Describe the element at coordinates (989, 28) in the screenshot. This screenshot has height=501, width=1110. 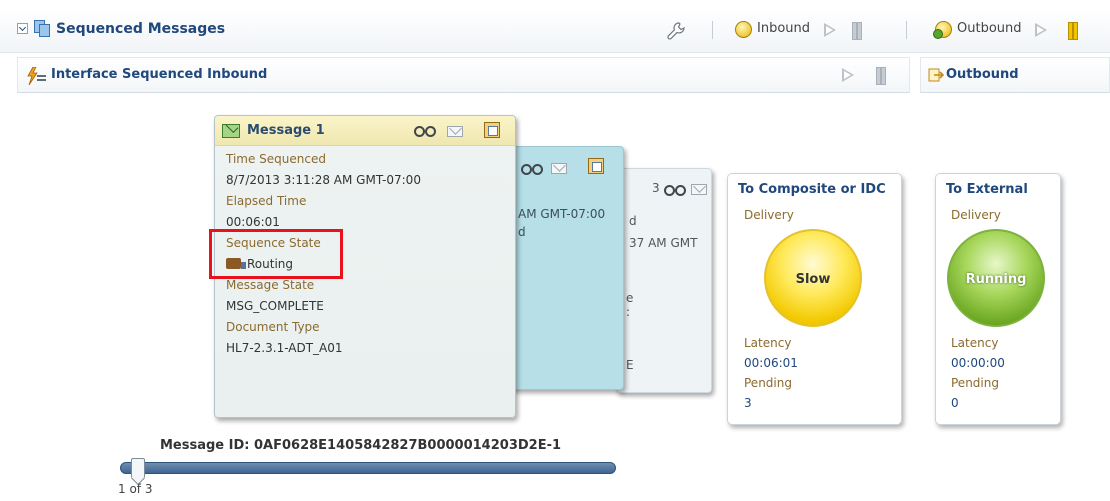
I see `outbound-label: Outbound` at that location.